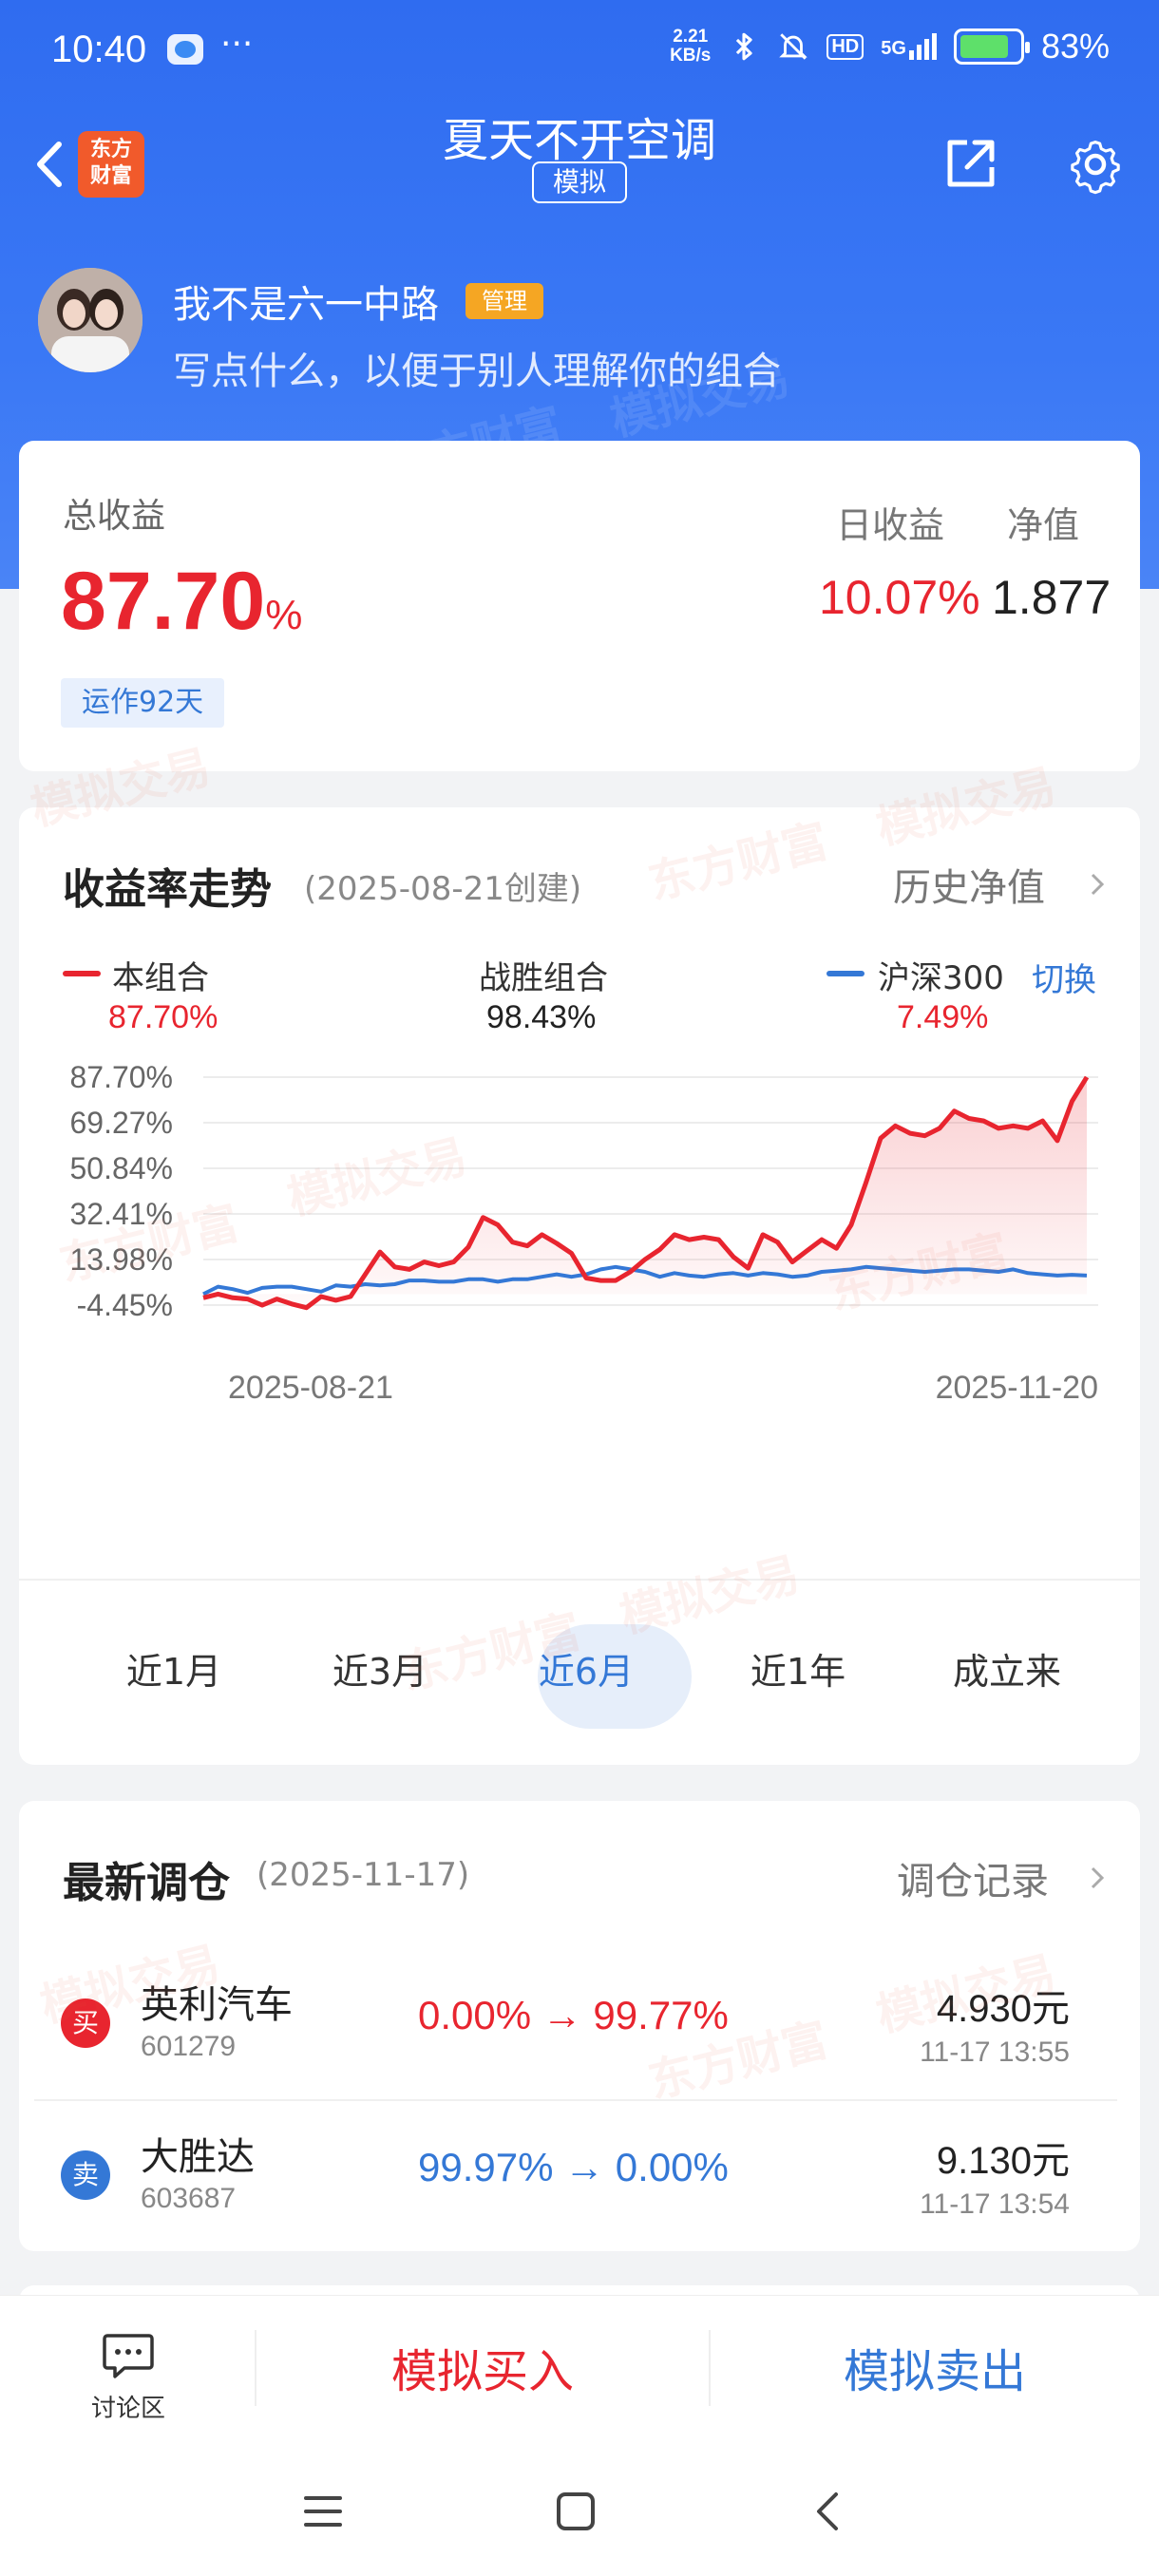 The height and width of the screenshot is (2576, 1159). Describe the element at coordinates (893, 48) in the screenshot. I see `network-type: 5G` at that location.